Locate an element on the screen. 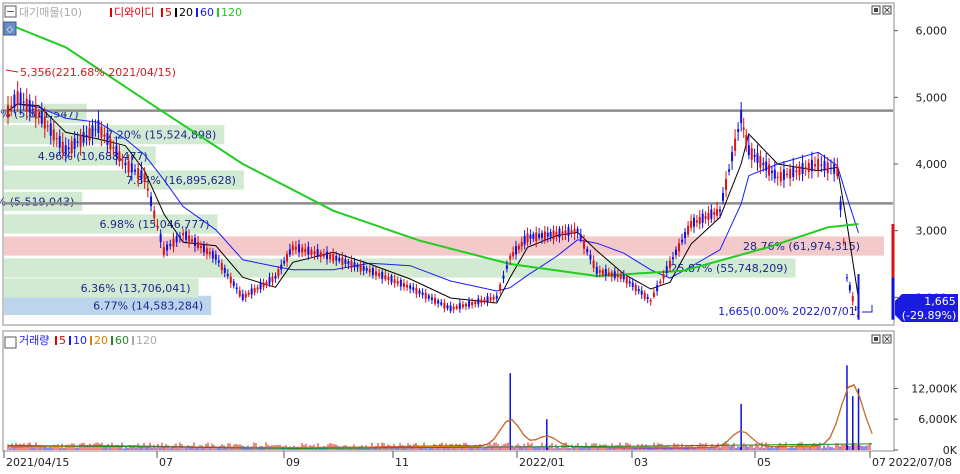 The height and width of the screenshot is (474, 960). price-legend-item: 60 is located at coordinates (207, 12).